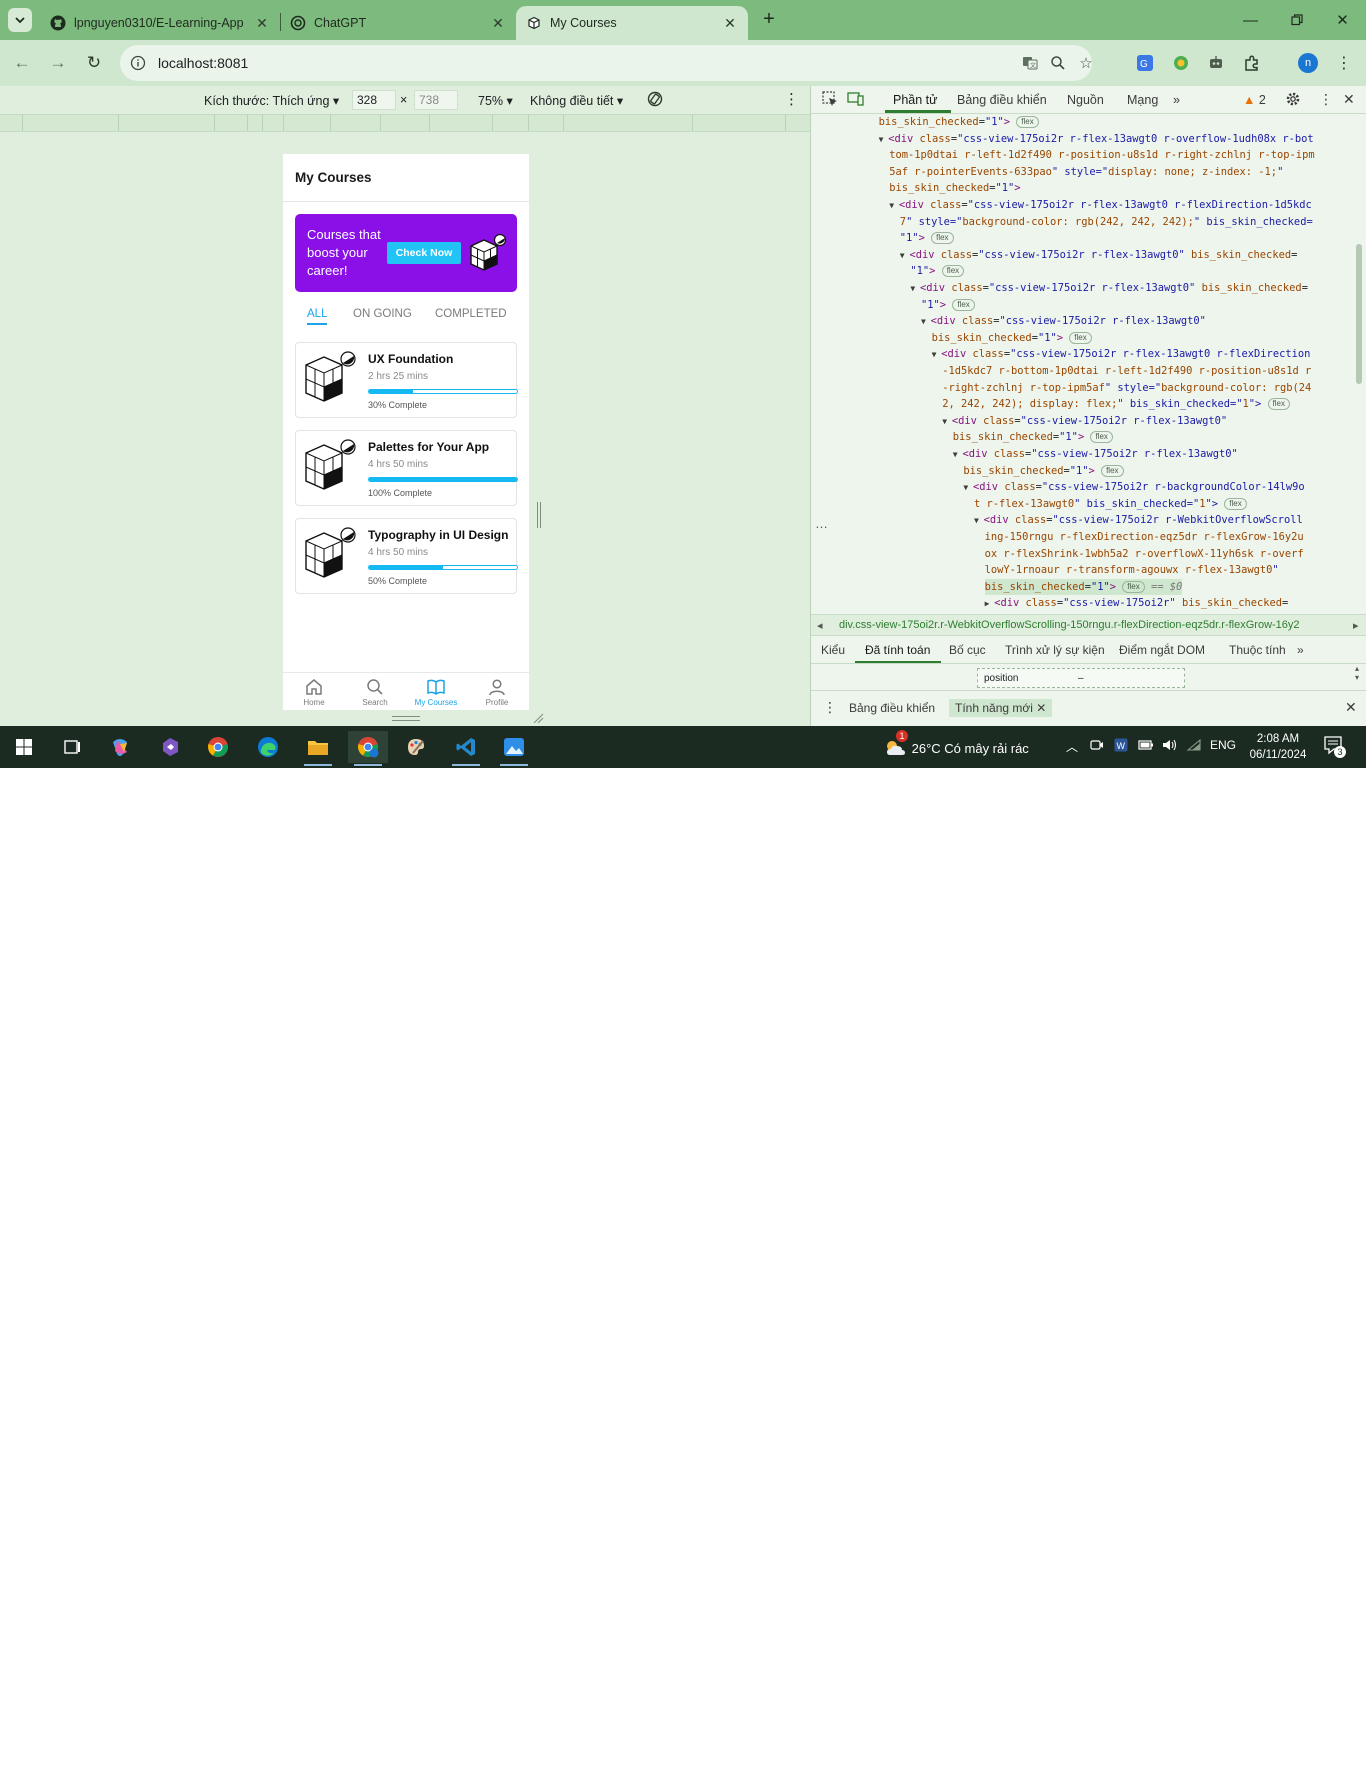  I want to click on more-tabs-icon: », so click(1176, 100).